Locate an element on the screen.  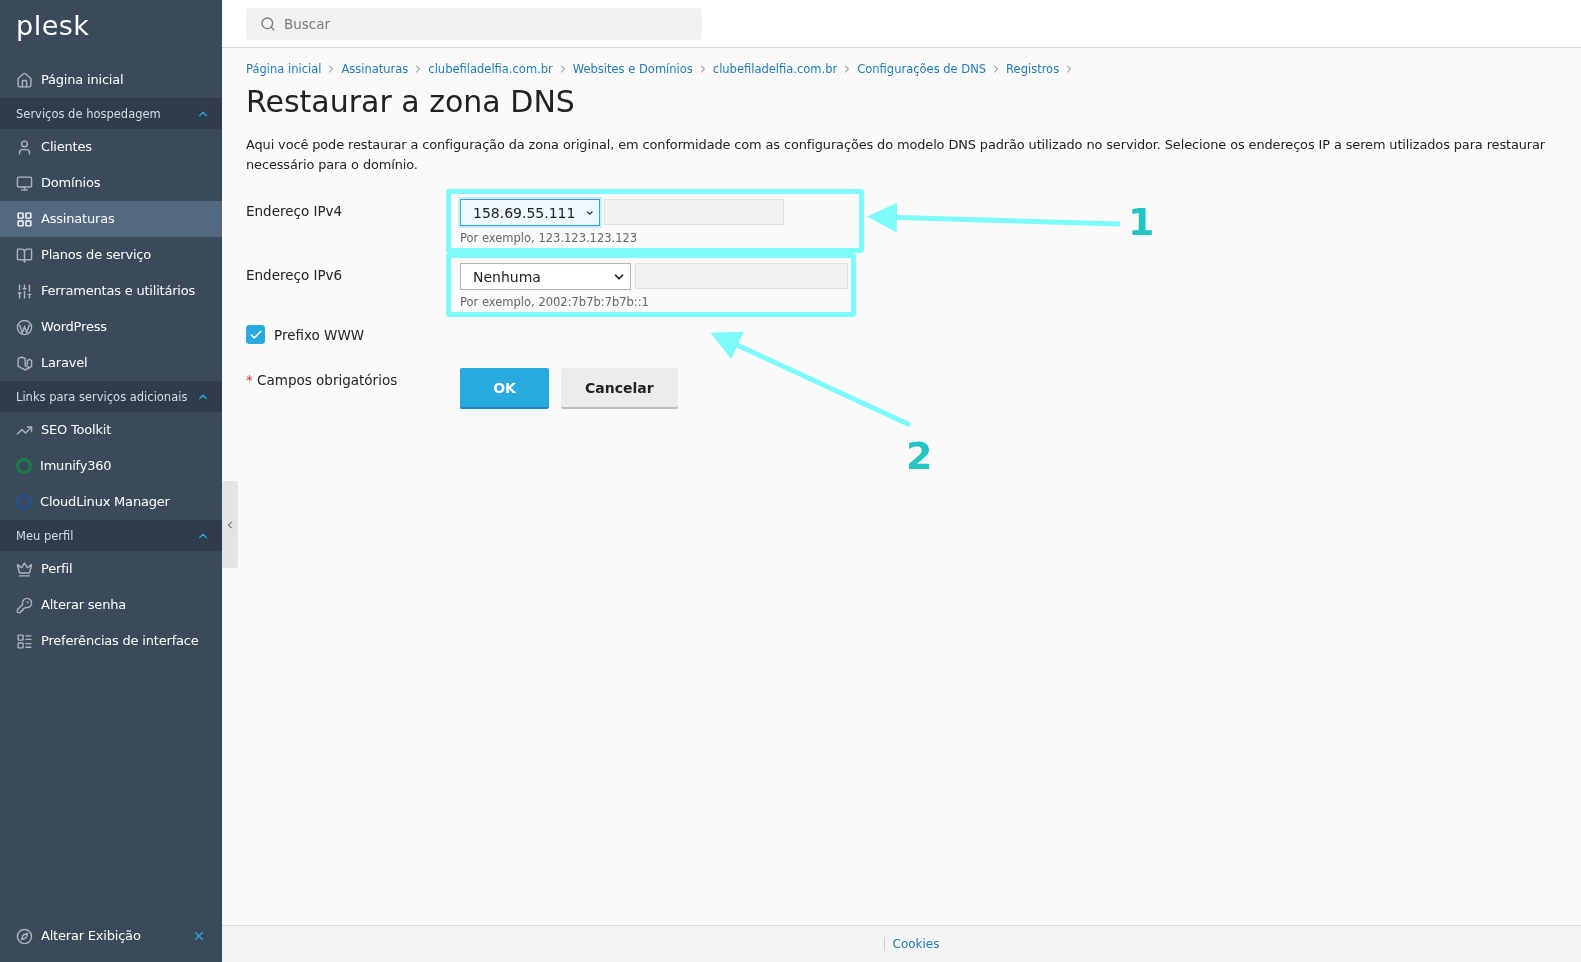
nav-item: Alterar Exibição is located at coordinates (111, 936).